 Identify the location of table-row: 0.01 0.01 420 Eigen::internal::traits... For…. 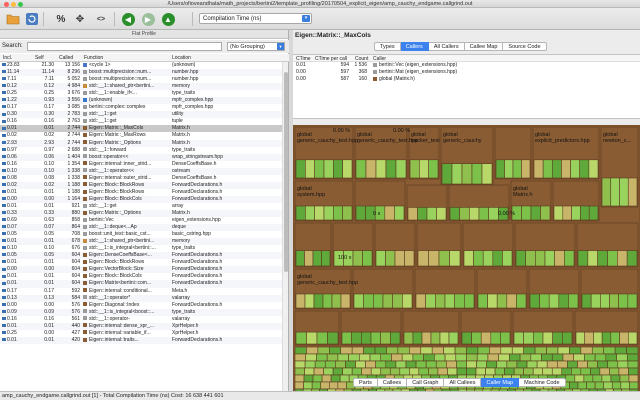
(141, 340).